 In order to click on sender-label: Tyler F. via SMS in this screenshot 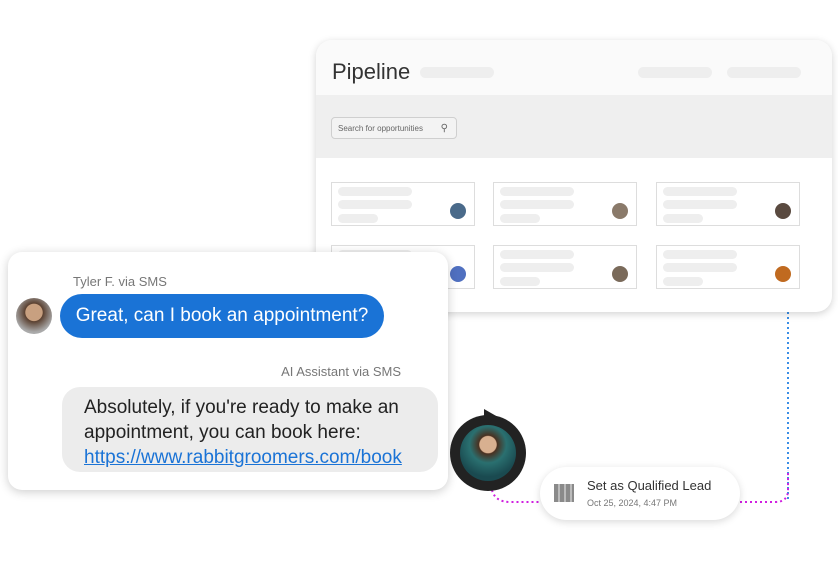, I will do `click(120, 281)`.